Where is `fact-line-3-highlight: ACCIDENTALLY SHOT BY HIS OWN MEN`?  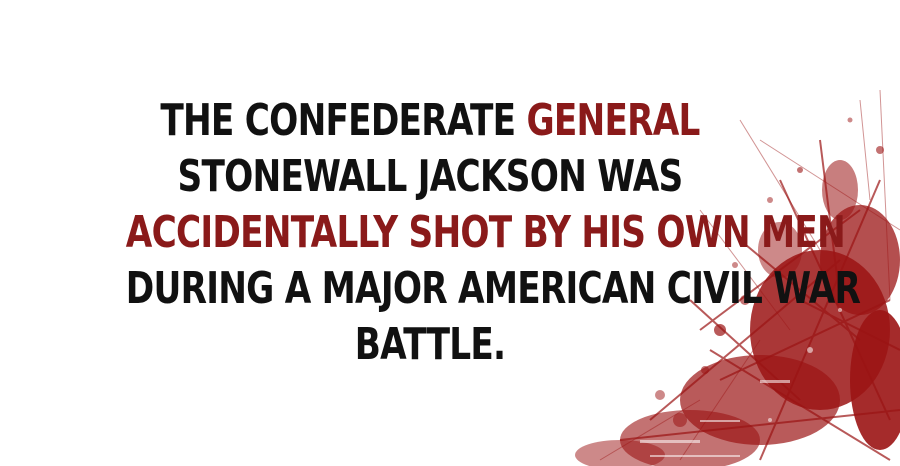
fact-line-3-highlight: ACCIDENTALLY SHOT BY HIS OWN MEN is located at coordinates (485, 232).